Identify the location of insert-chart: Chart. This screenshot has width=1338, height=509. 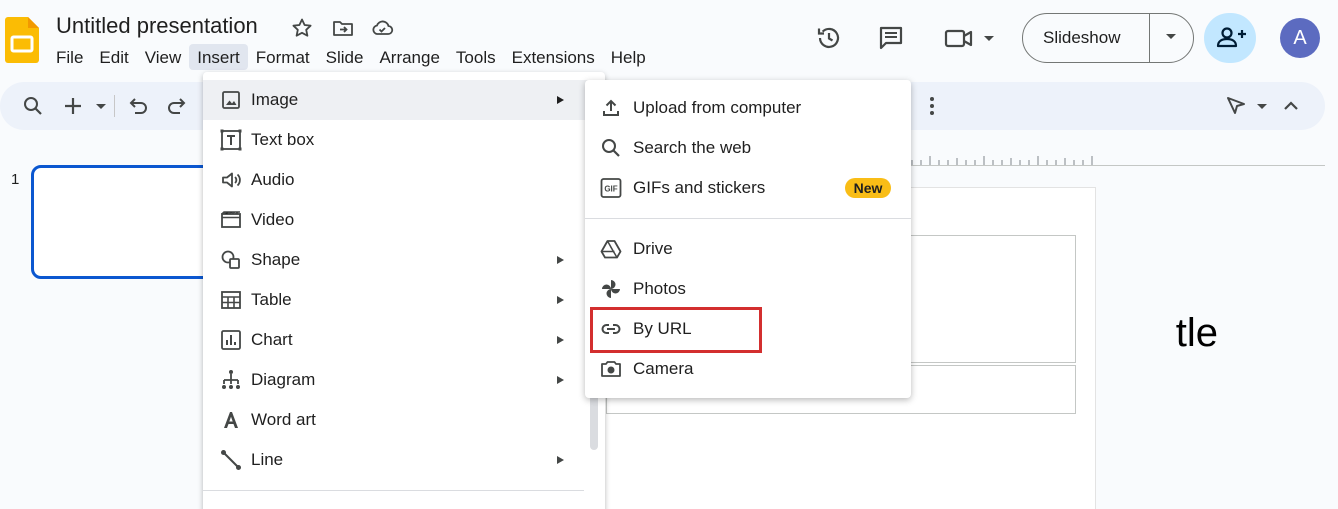
(398, 340).